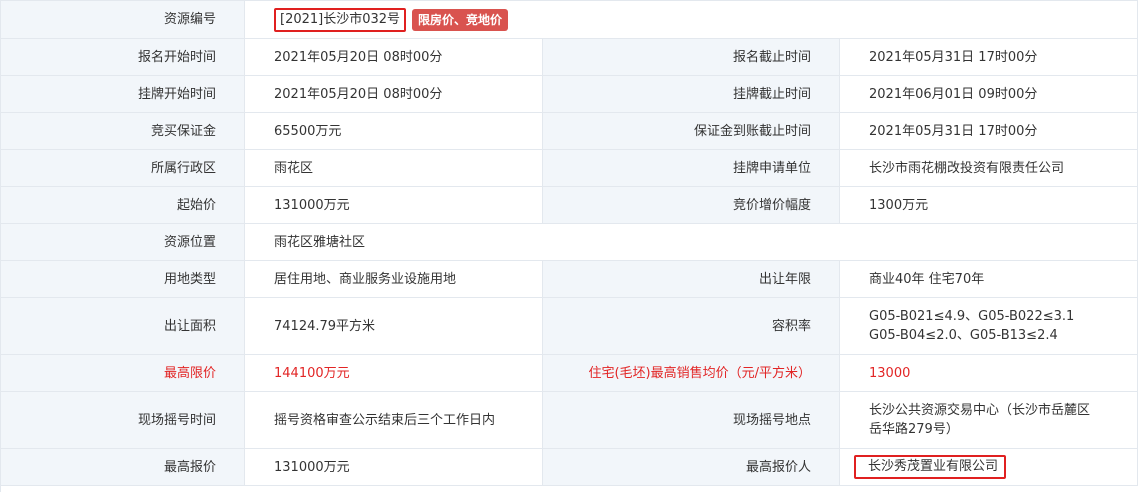  I want to click on label-lottery-place: 现场摇号地点, so click(691, 420).